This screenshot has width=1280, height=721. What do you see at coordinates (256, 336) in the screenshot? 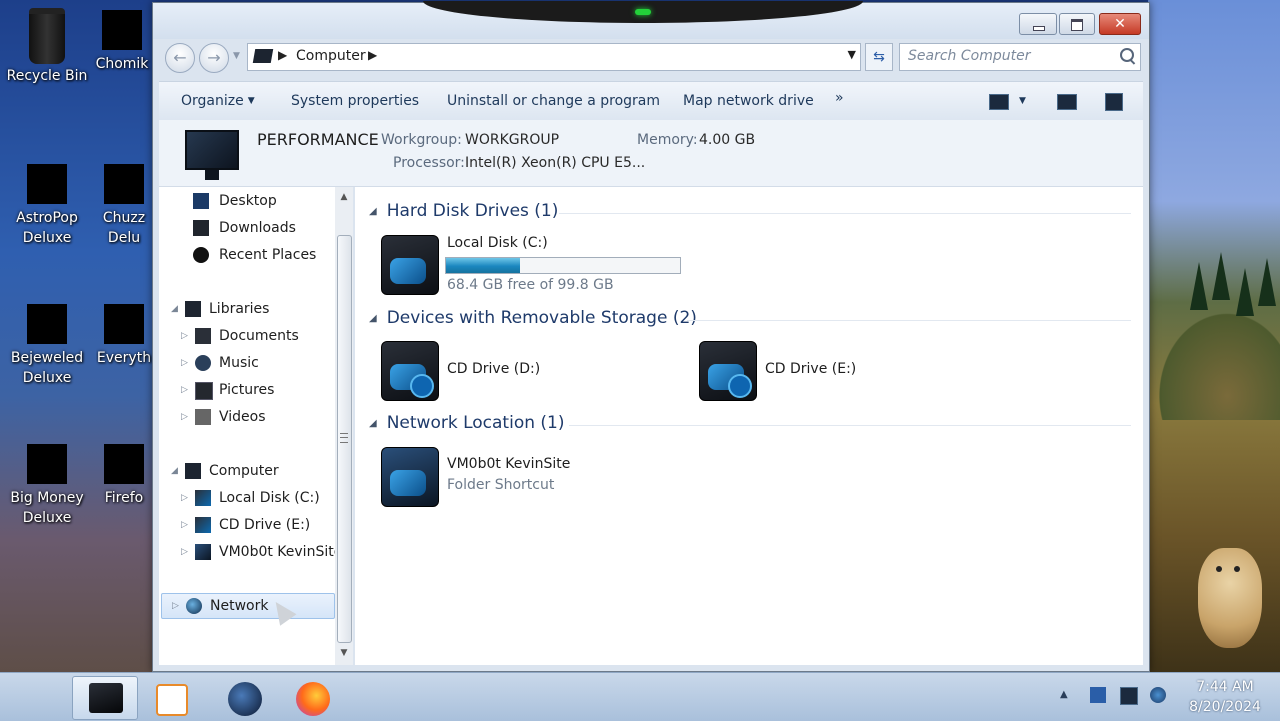
I see `nav-item-documents: ▷ Documents` at bounding box center [256, 336].